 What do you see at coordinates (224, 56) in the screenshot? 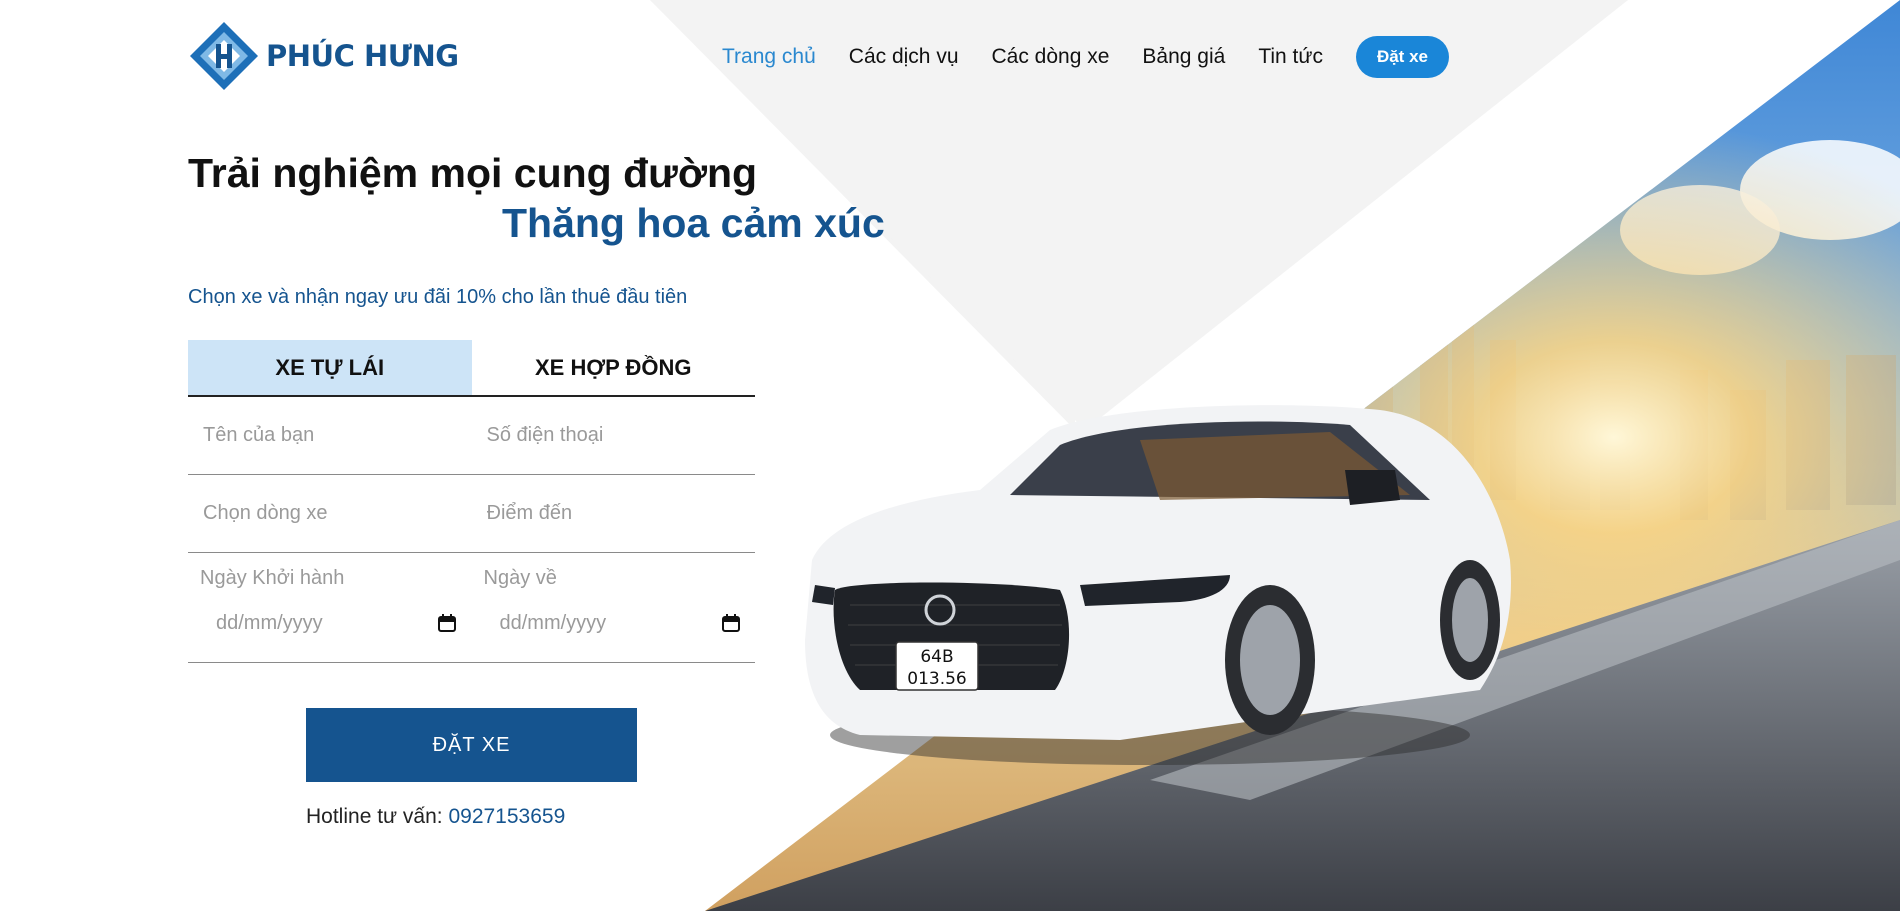
I see `ph-diamond-logo-icon` at bounding box center [224, 56].